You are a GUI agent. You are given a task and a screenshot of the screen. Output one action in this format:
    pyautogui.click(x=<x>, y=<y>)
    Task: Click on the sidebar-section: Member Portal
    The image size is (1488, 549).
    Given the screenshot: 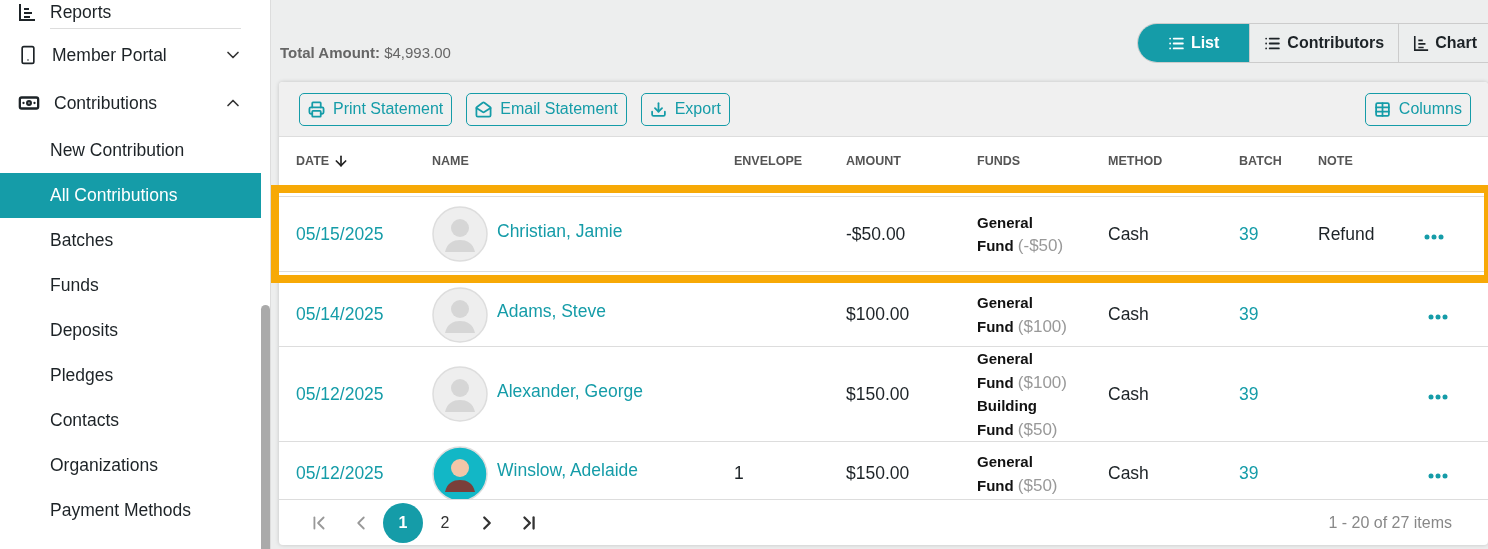 What is the action you would take?
    pyautogui.click(x=130, y=55)
    